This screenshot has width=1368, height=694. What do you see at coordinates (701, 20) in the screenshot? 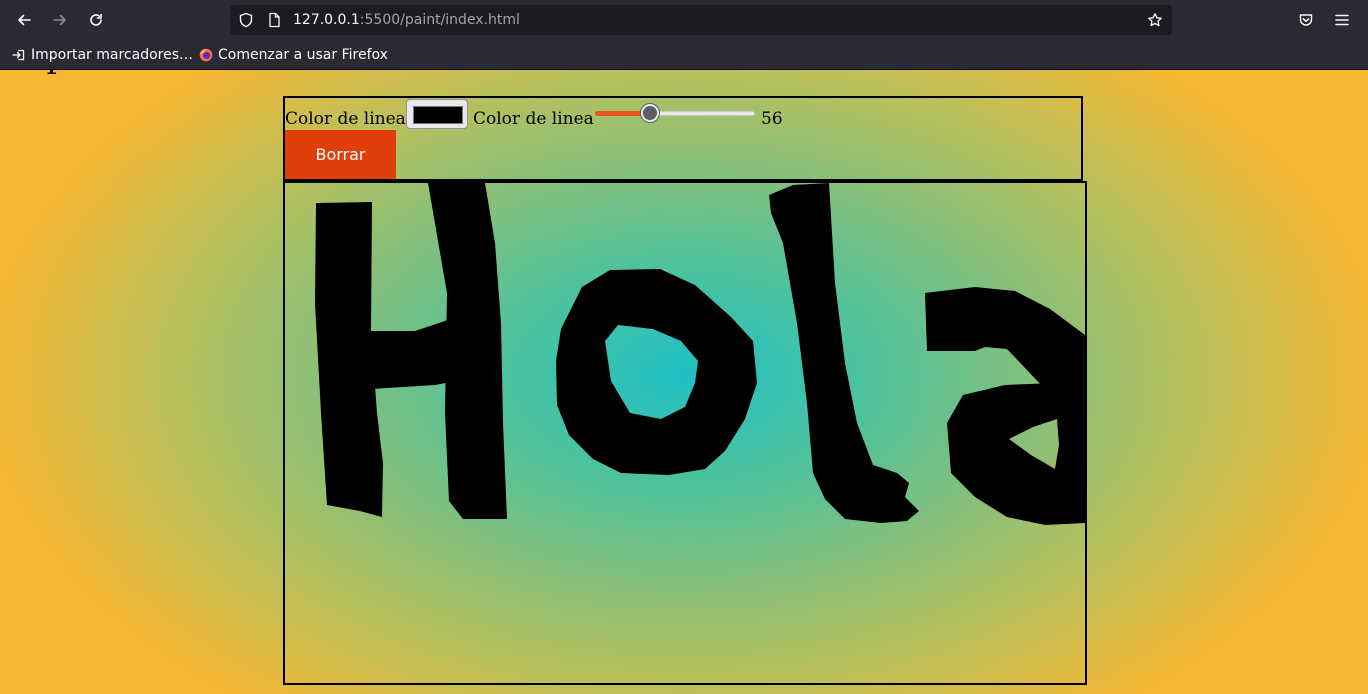
I see `url-bar: 127.0.0.1:5500/paint/index.html` at bounding box center [701, 20].